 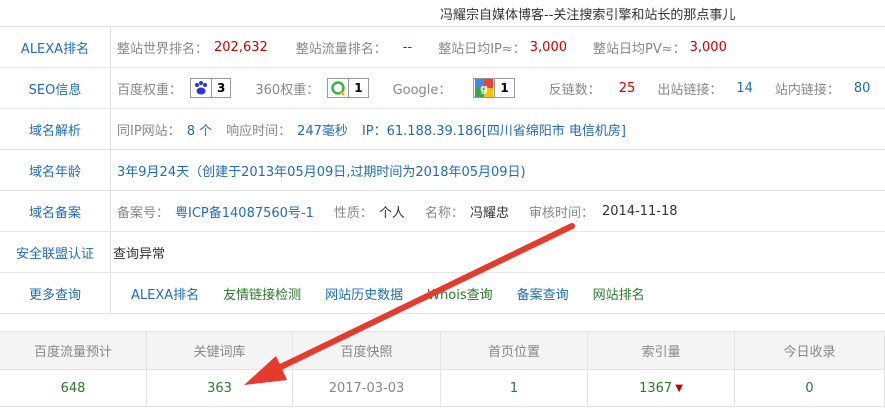 I want to click on google-pr-value: 1, so click(x=503, y=88).